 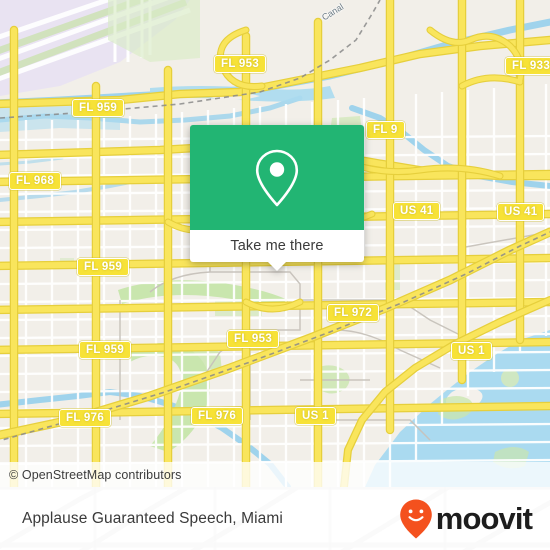 I want to click on map-pin-outline-icon, so click(x=277, y=177).